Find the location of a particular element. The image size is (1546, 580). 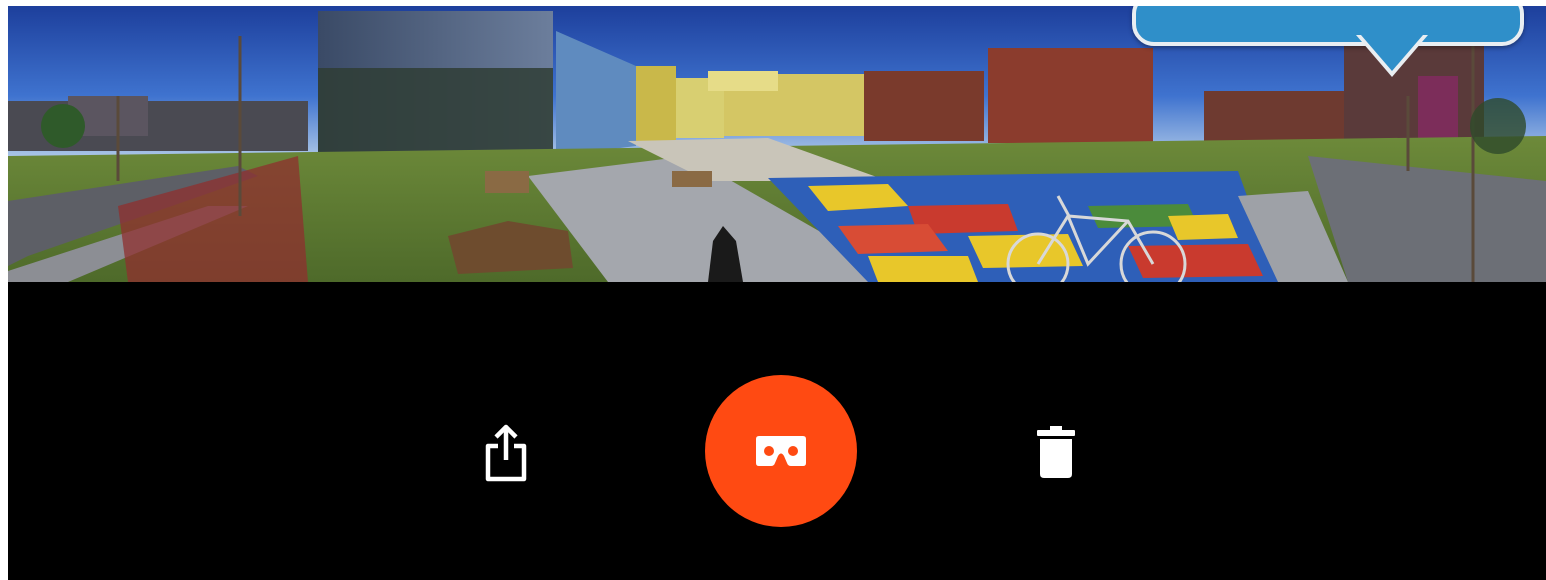

vr-headset-icon is located at coordinates (781, 451).